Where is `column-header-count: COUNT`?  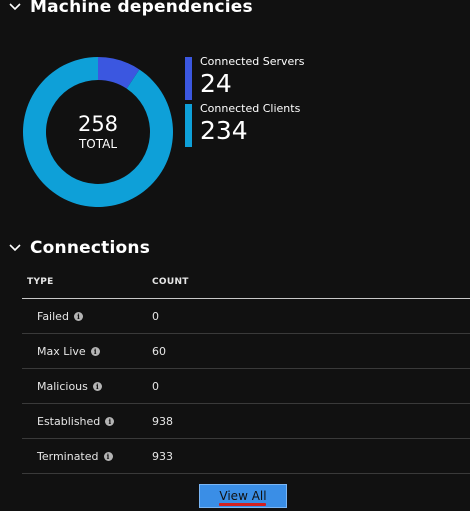
column-header-count: COUNT is located at coordinates (170, 282).